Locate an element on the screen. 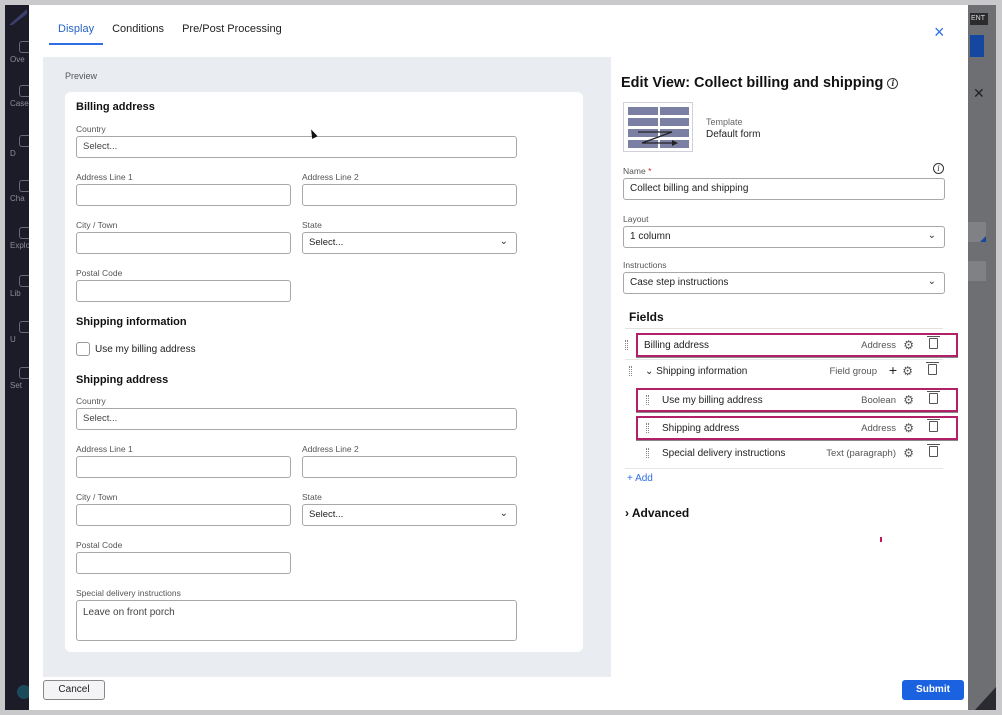 The image size is (1002, 715). explore-icon is located at coordinates (24, 233).